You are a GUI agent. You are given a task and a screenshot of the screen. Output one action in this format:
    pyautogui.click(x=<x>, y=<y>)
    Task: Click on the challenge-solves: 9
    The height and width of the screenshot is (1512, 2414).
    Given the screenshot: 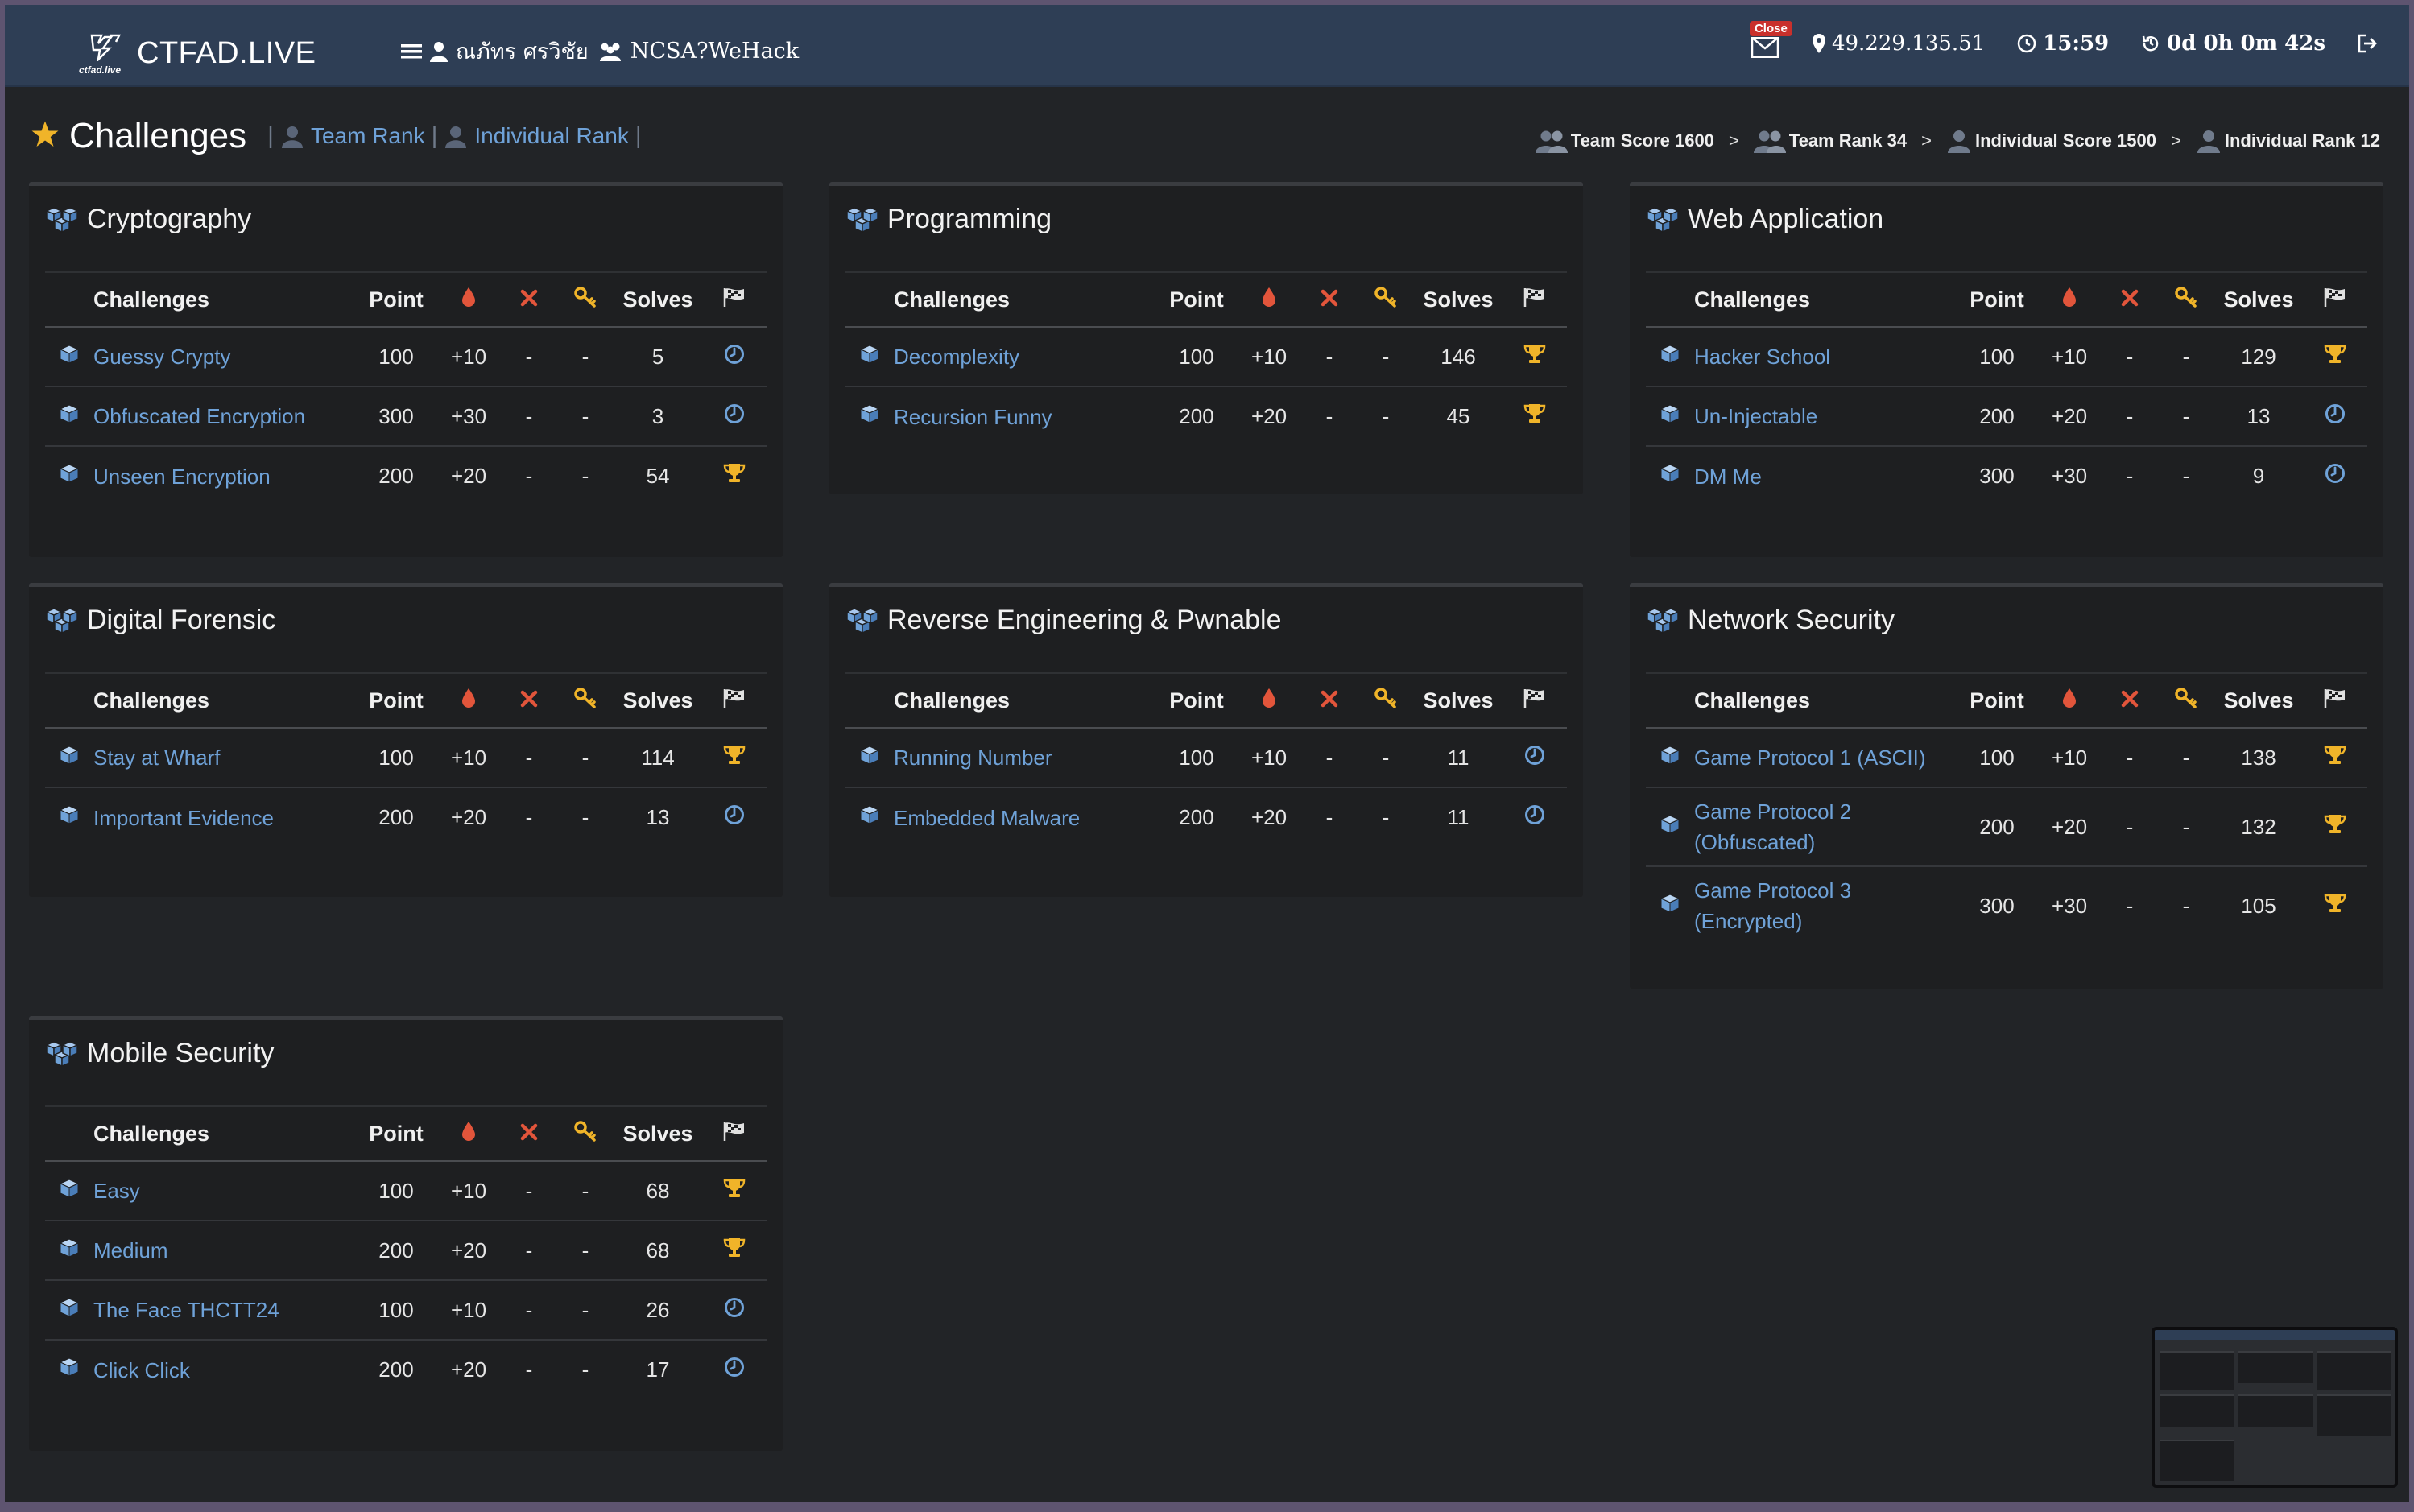 What is the action you would take?
    pyautogui.click(x=2258, y=476)
    